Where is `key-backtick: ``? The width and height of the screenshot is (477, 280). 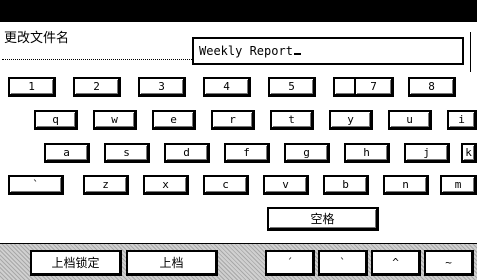 key-backtick: ` is located at coordinates (36, 185).